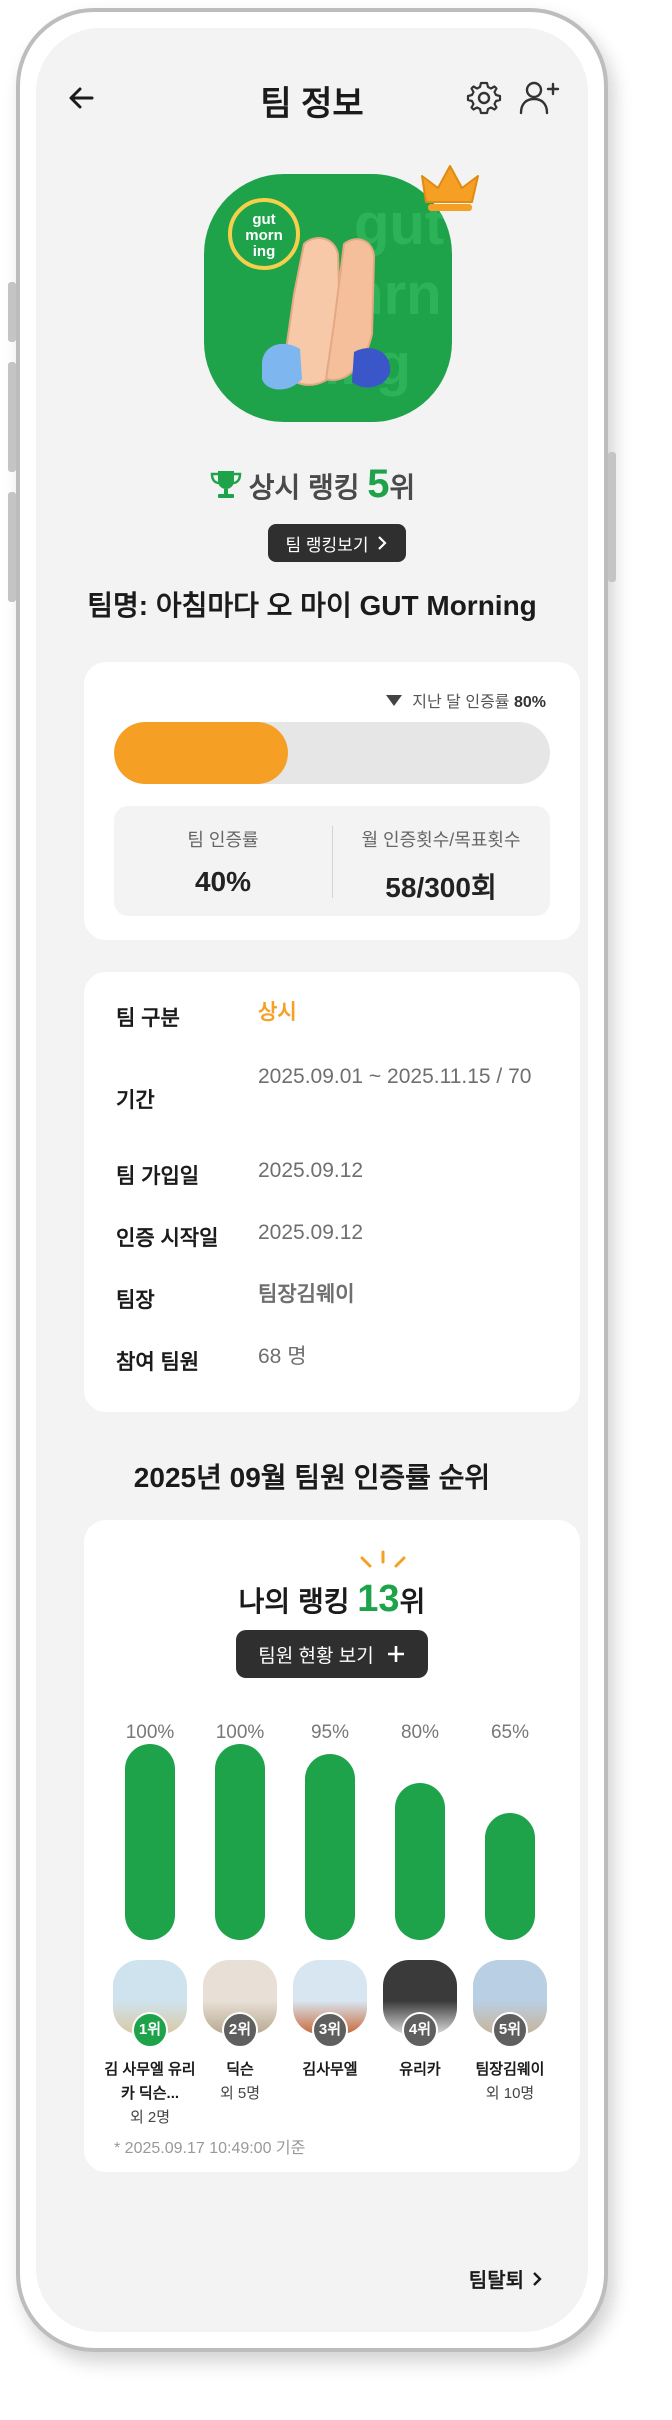  Describe the element at coordinates (277, 1012) in the screenshot. I see `info-value: 상시` at that location.